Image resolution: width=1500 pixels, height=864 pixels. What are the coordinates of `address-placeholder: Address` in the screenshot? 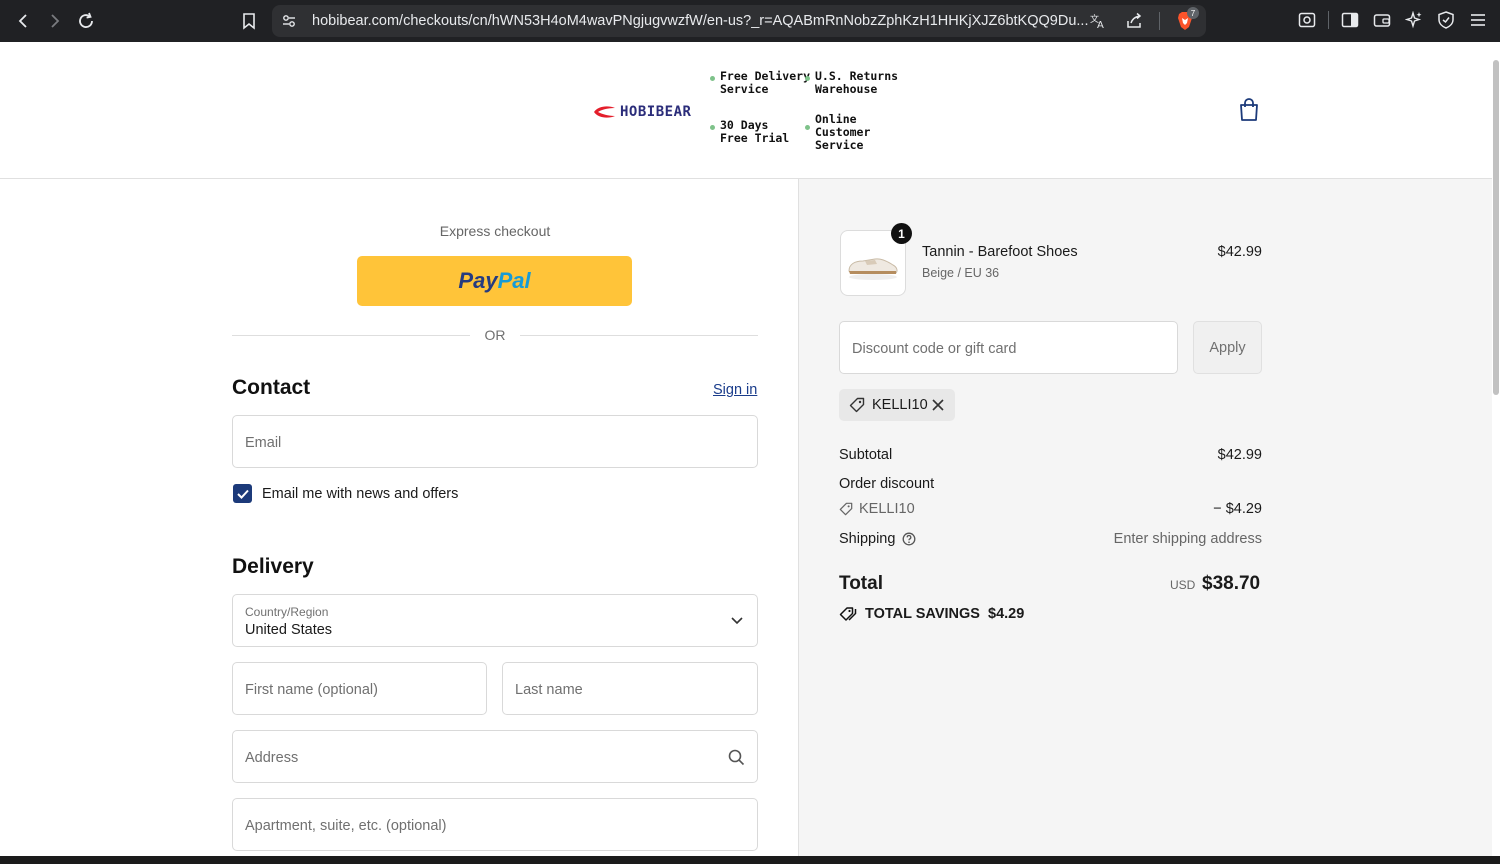 It's located at (272, 758).